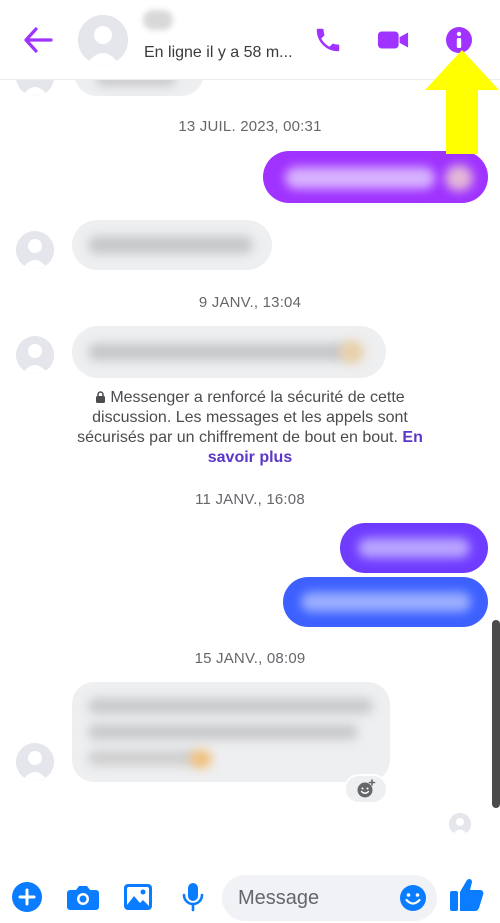 The width and height of the screenshot is (500, 923). Describe the element at coordinates (496, 714) in the screenshot. I see `scrollbar` at that location.